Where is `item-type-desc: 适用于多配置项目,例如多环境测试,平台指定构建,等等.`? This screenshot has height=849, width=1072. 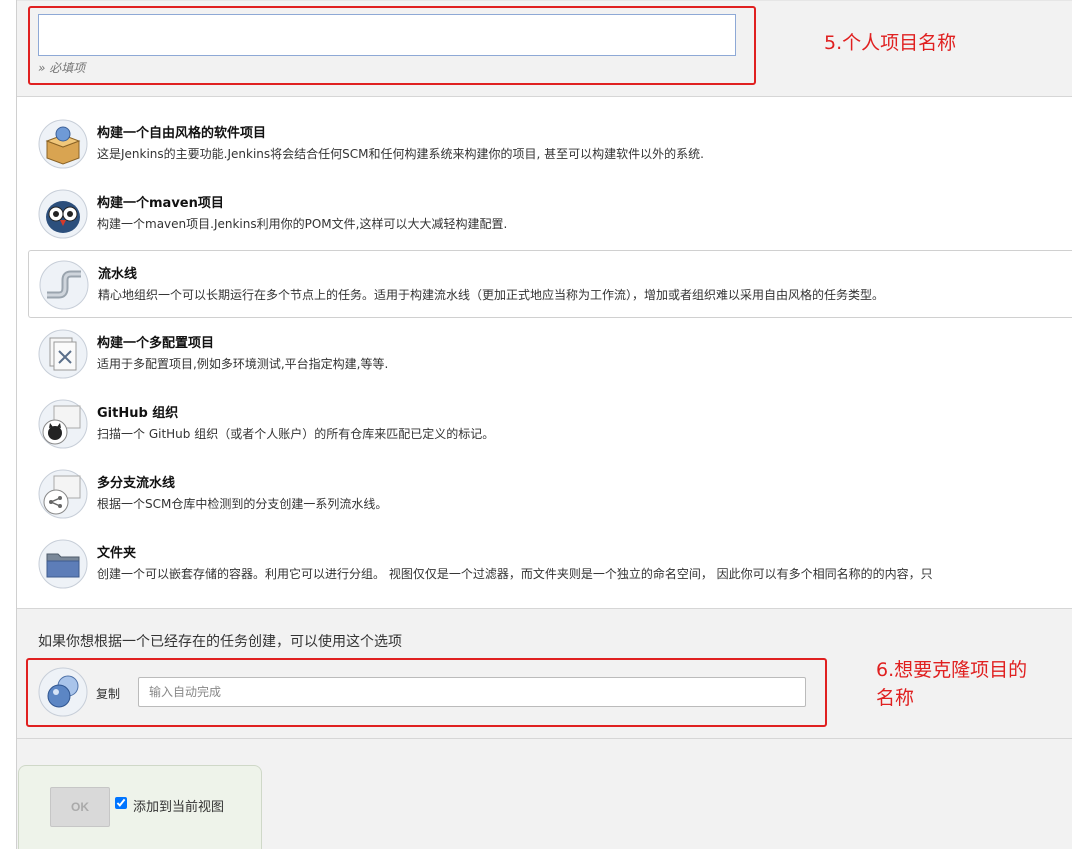
item-type-desc: 适用于多配置项目,例如多环境测试,平台指定构建,等等. is located at coordinates (243, 364).